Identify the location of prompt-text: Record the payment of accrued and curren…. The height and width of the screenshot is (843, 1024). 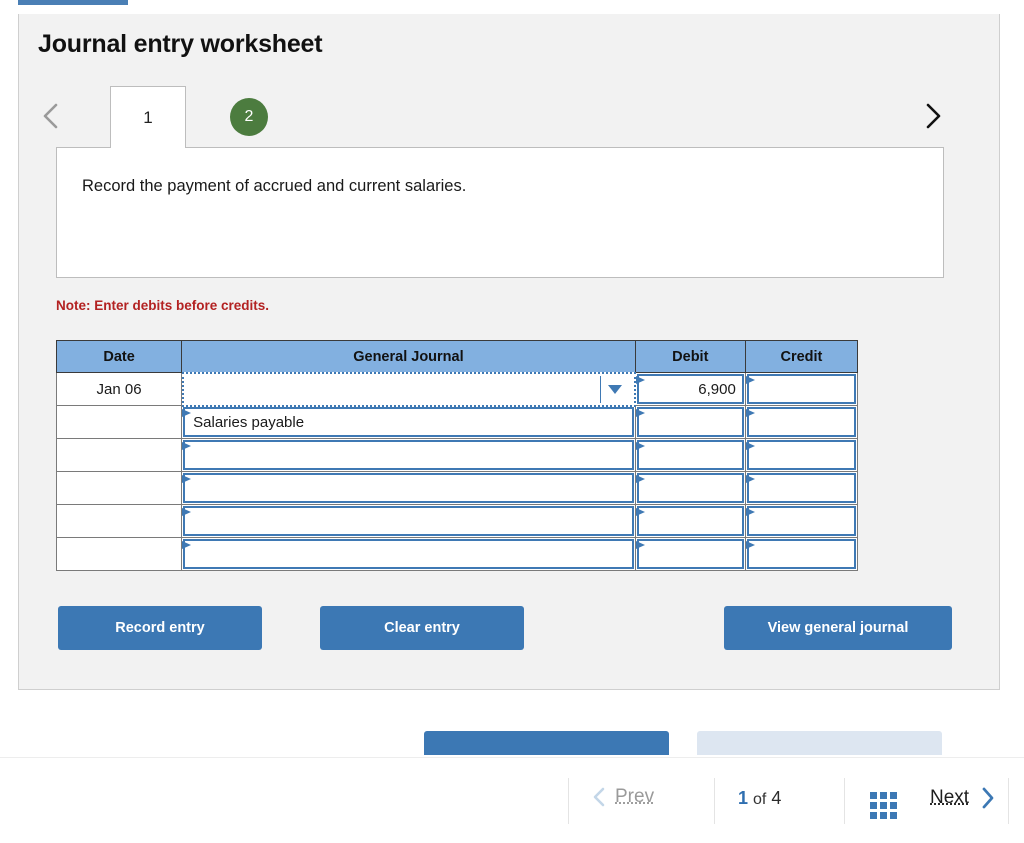
(274, 186).